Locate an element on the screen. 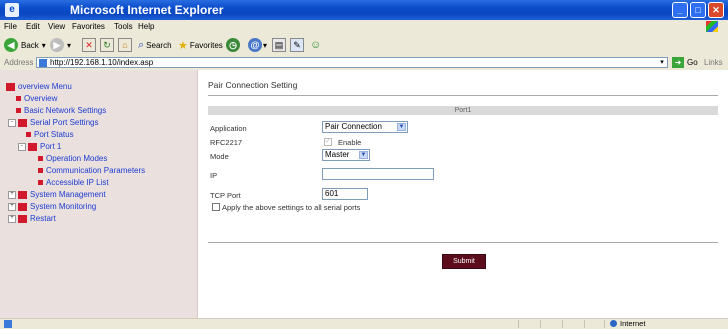 Image resolution: width=728 pixels, height=329 pixels. sidebar-item-port-status: Port Status is located at coordinates (50, 134).